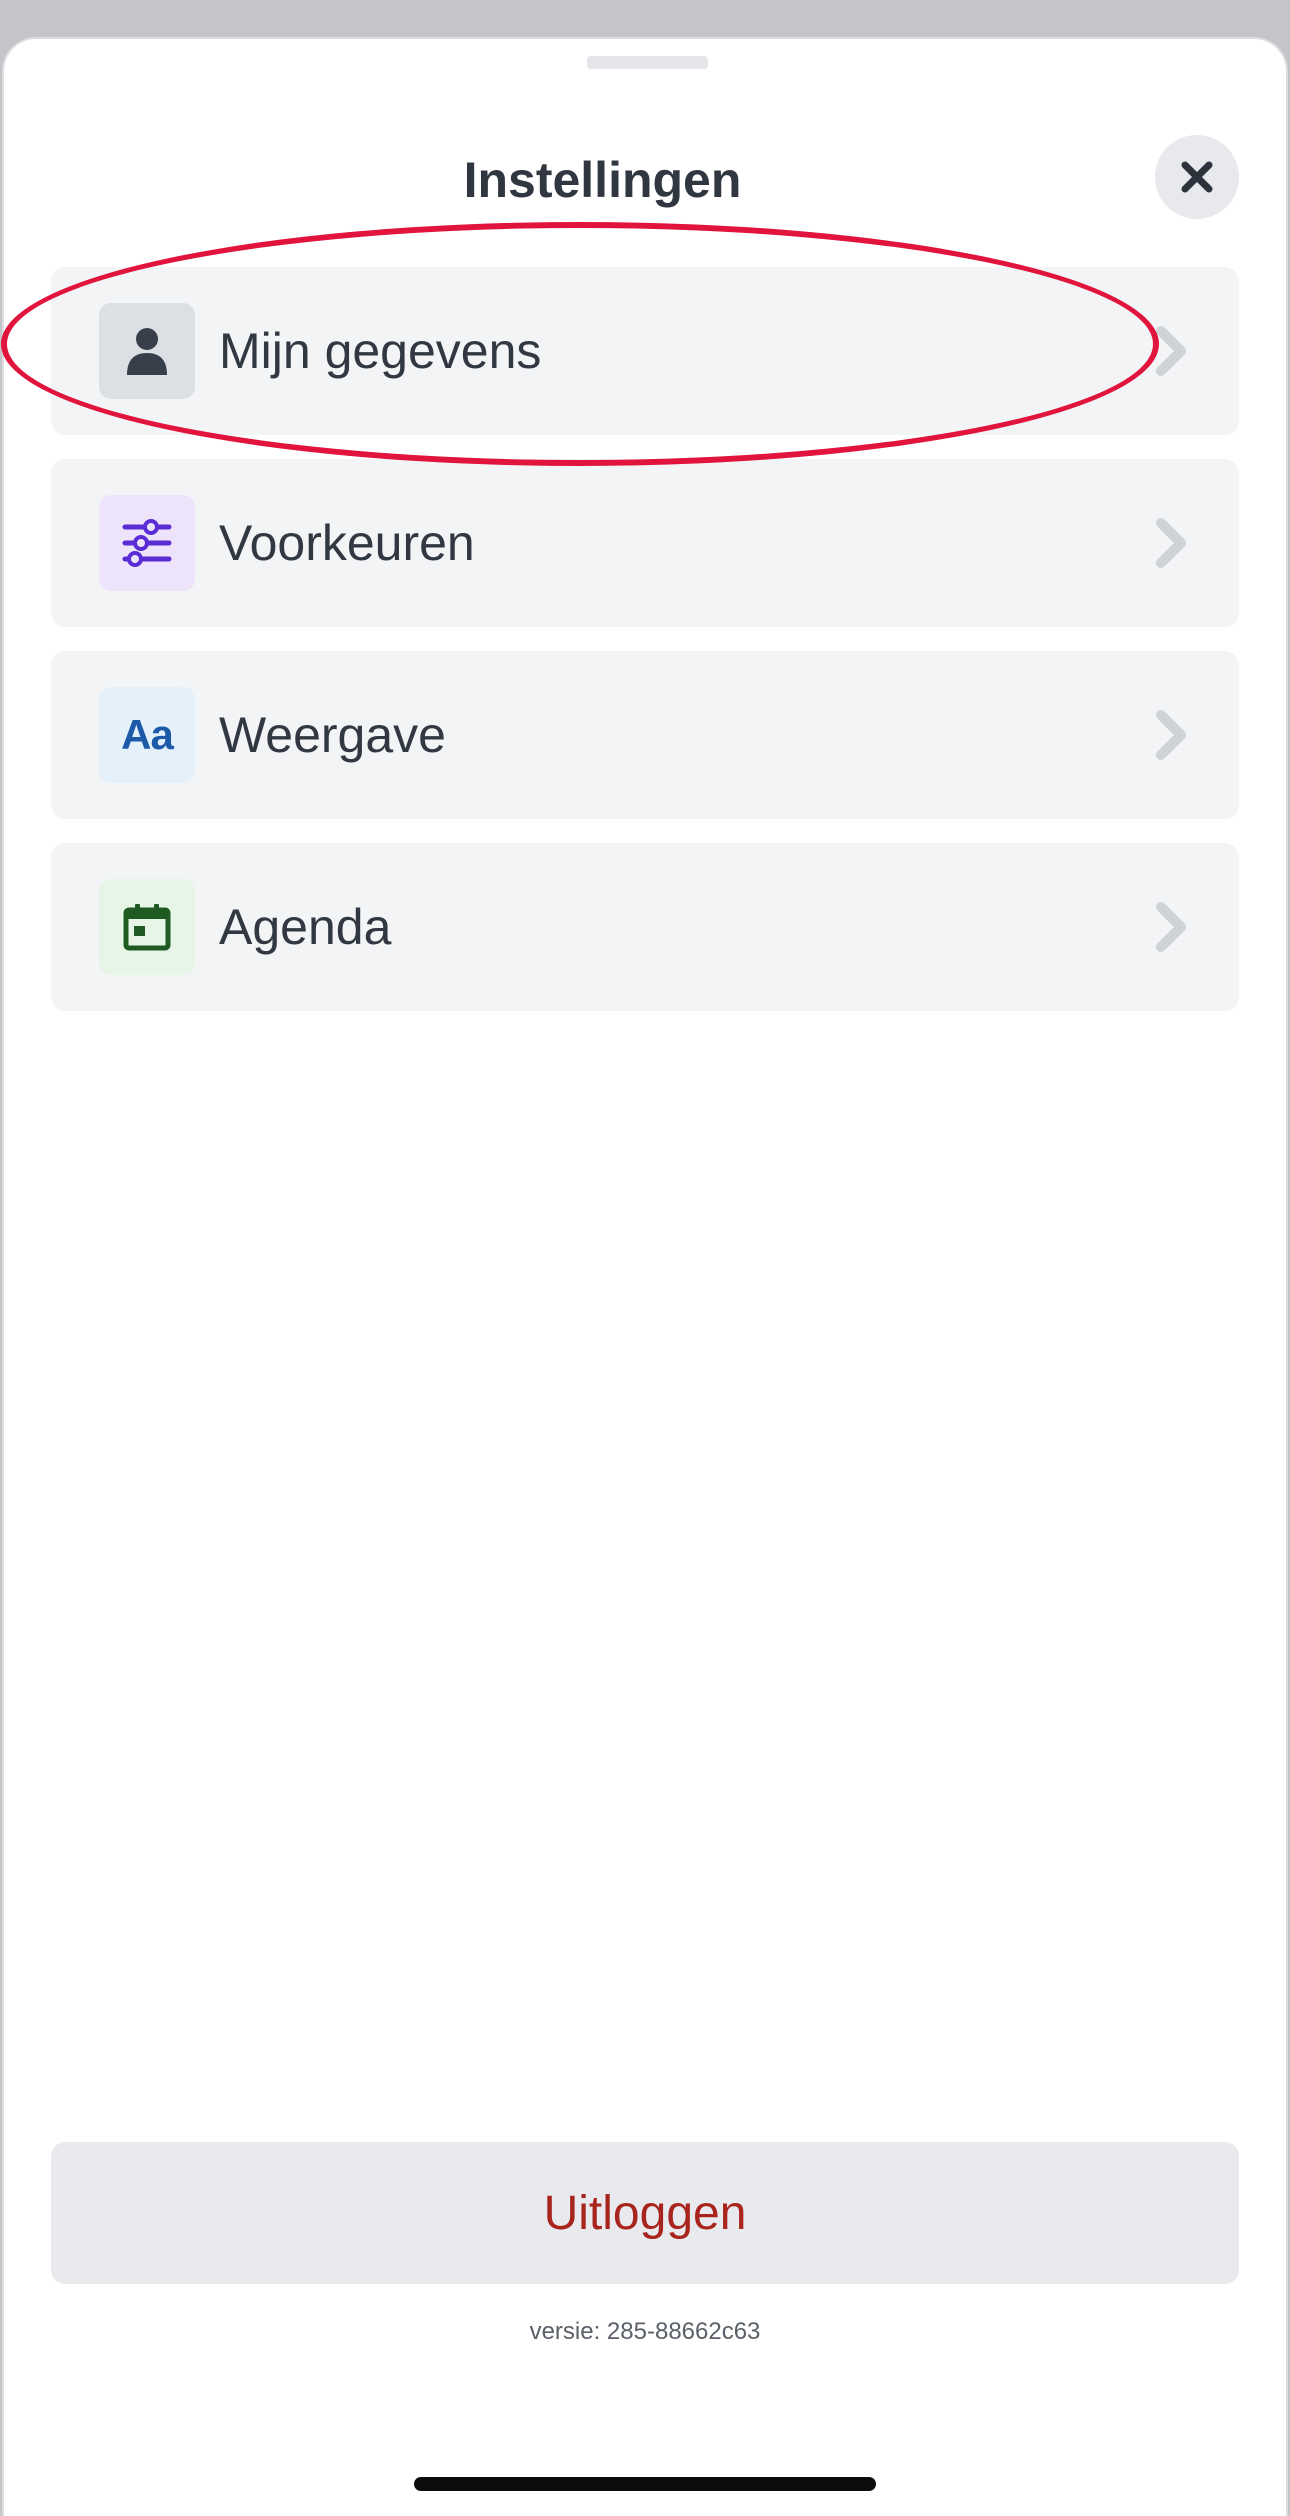 This screenshot has width=1290, height=2516. Describe the element at coordinates (305, 927) in the screenshot. I see `menu-item-label: Agenda` at that location.